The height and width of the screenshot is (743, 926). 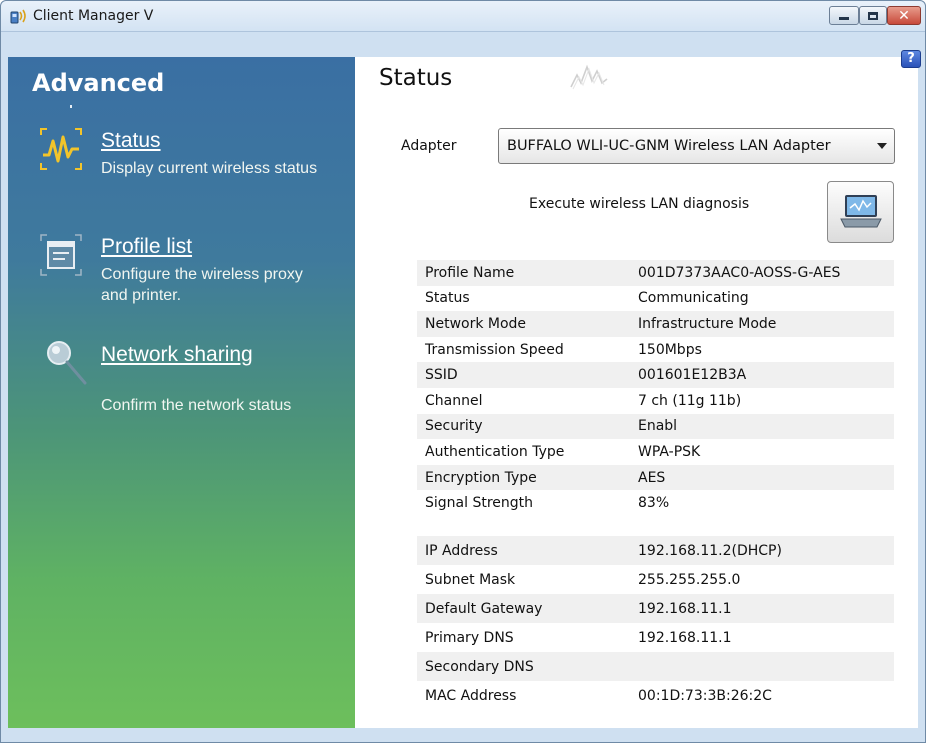 I want to click on row-label: Primary DNS, so click(x=469, y=637).